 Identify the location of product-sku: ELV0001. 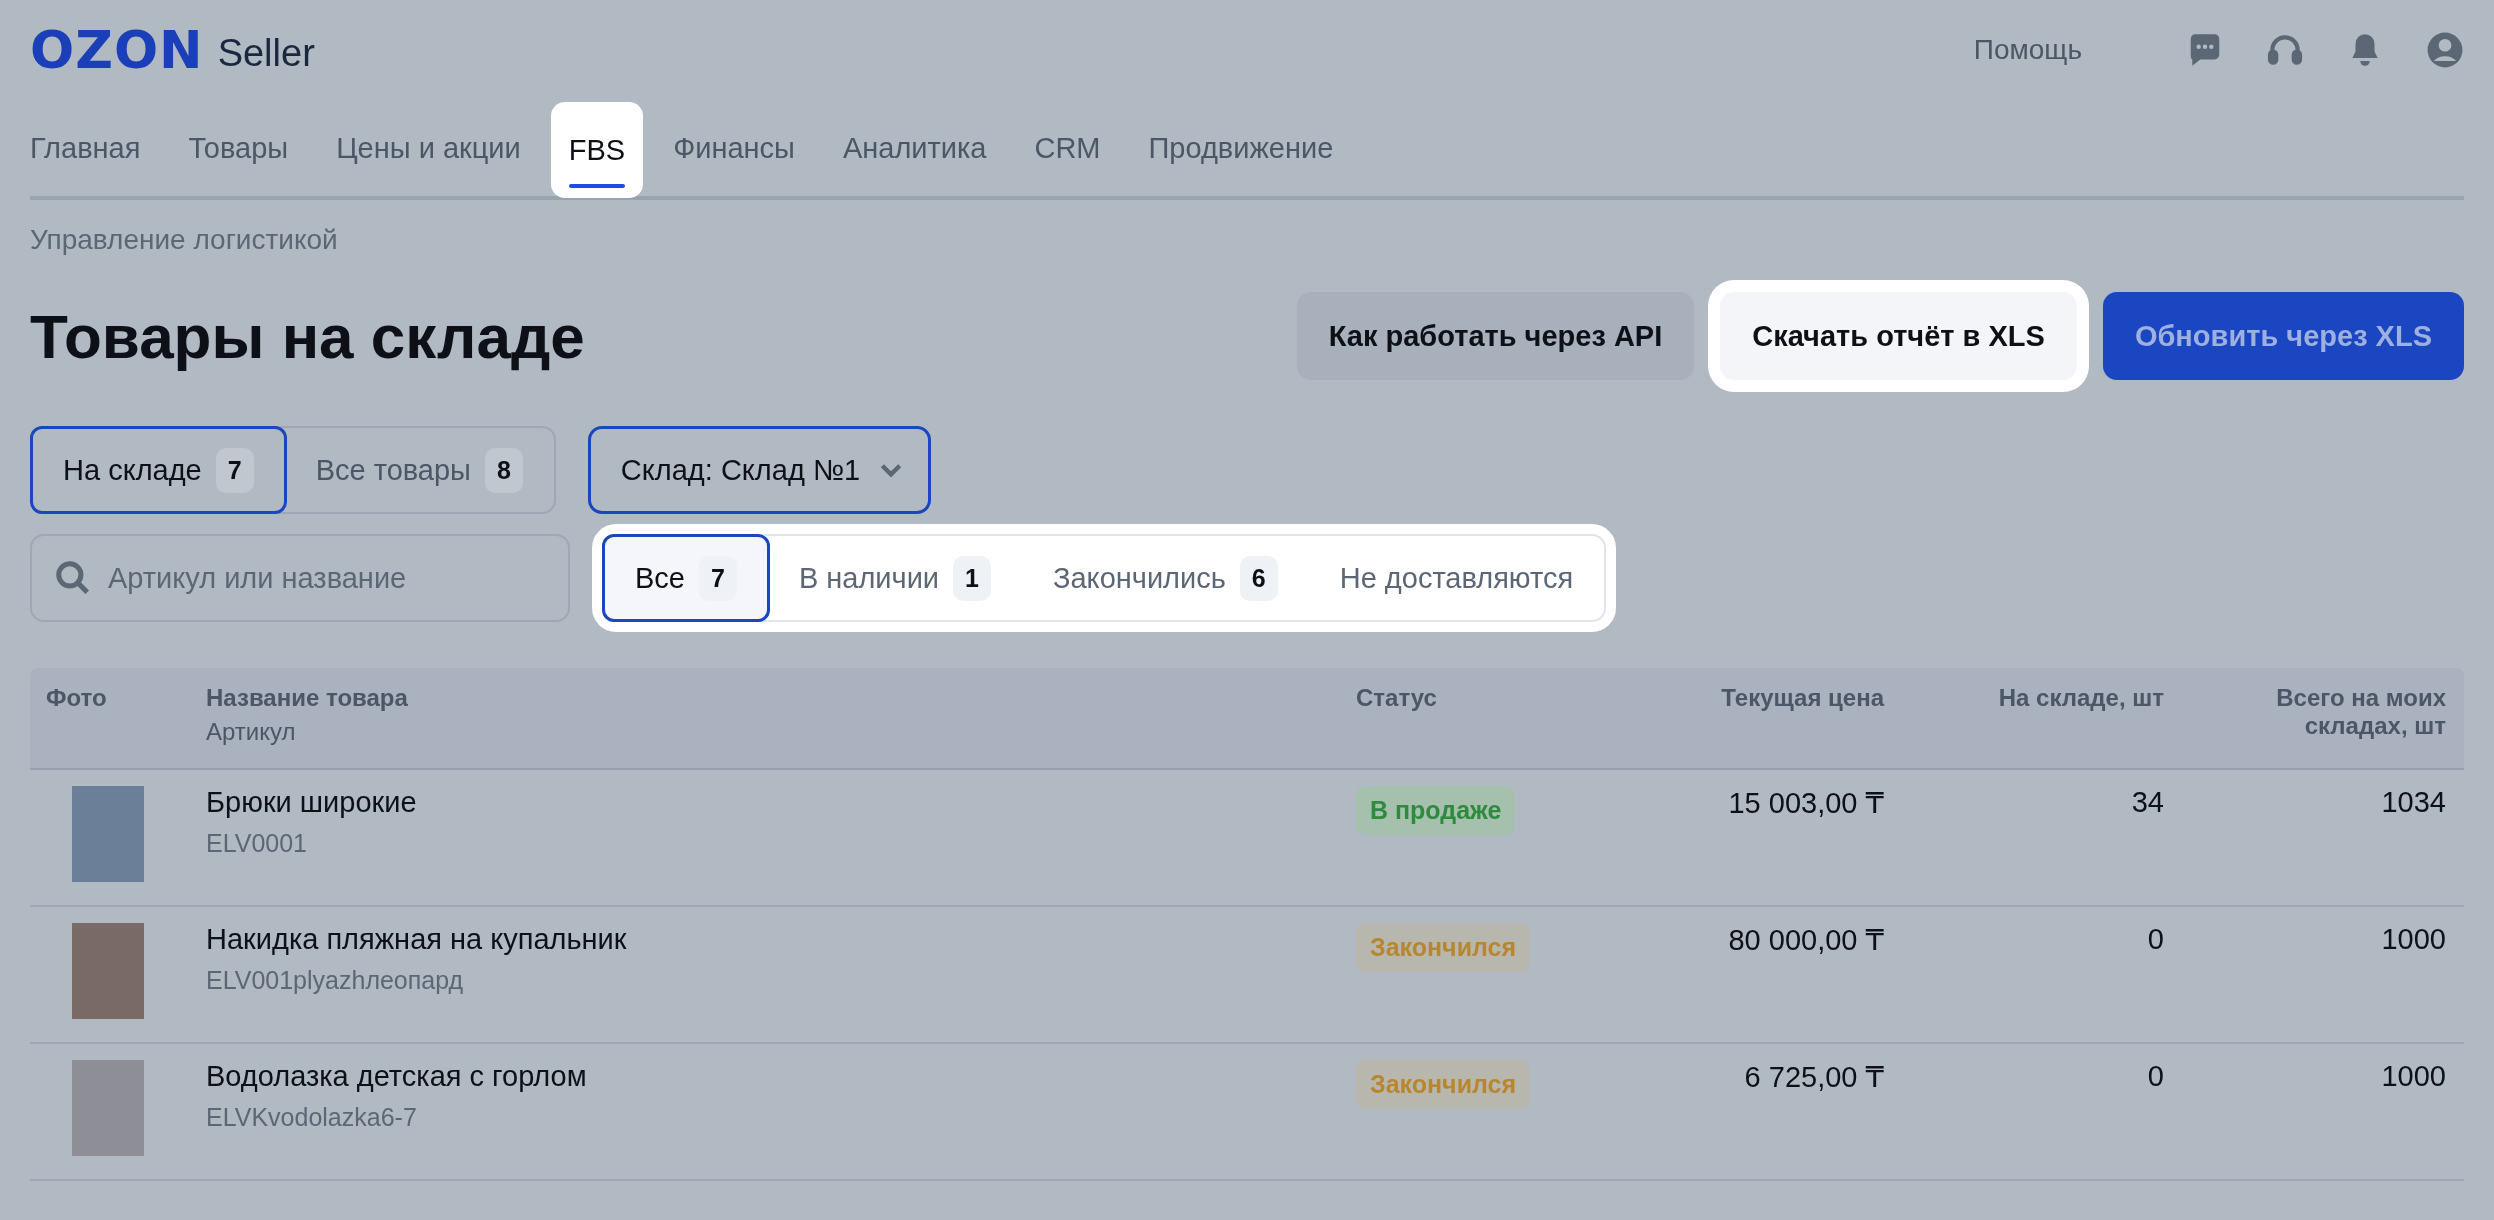
(257, 843).